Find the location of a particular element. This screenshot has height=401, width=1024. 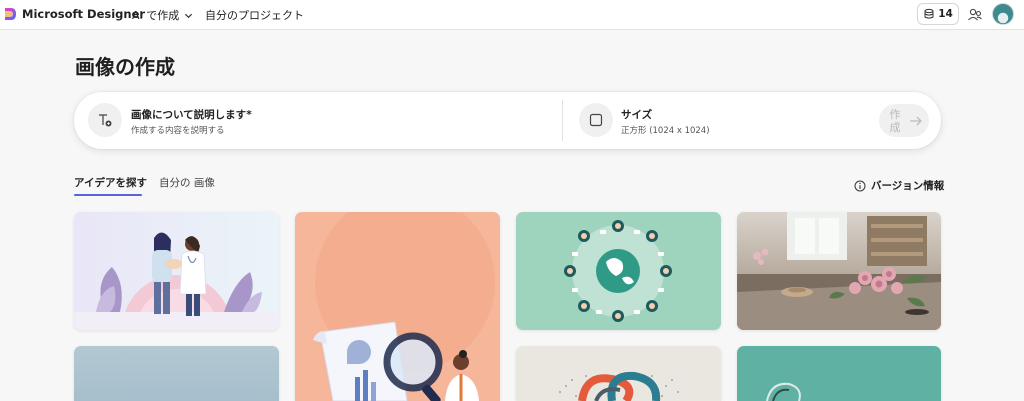

size-title: サイズ is located at coordinates (636, 114).